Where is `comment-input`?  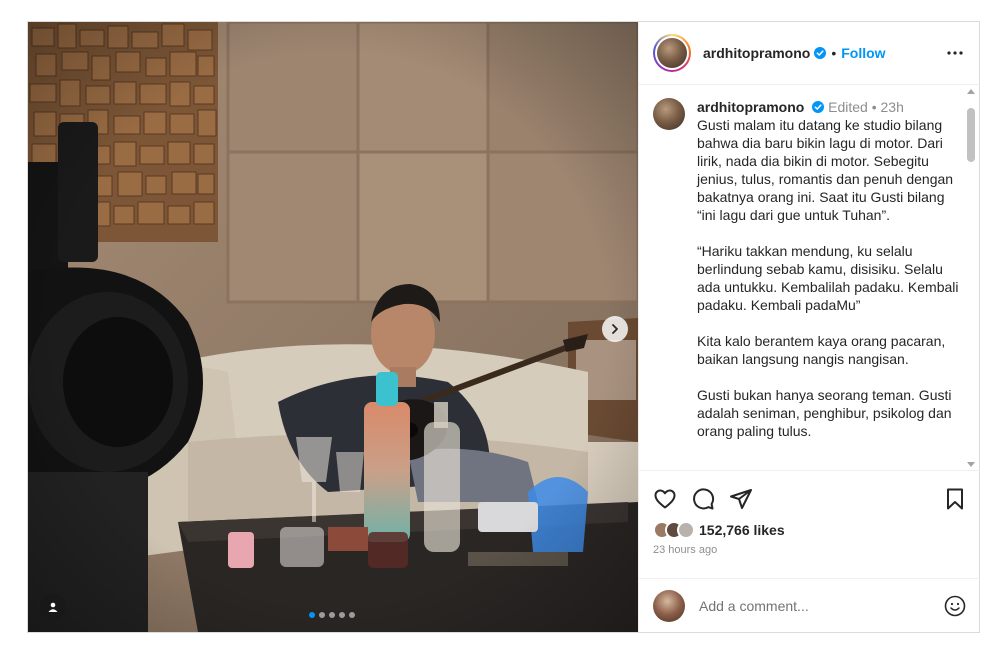 comment-input is located at coordinates (809, 605).